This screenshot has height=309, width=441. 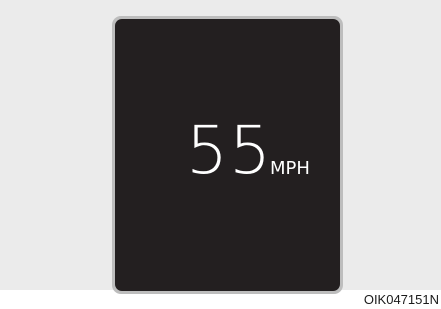 I want to click on speed-unit-label: MPH, so click(x=290, y=168).